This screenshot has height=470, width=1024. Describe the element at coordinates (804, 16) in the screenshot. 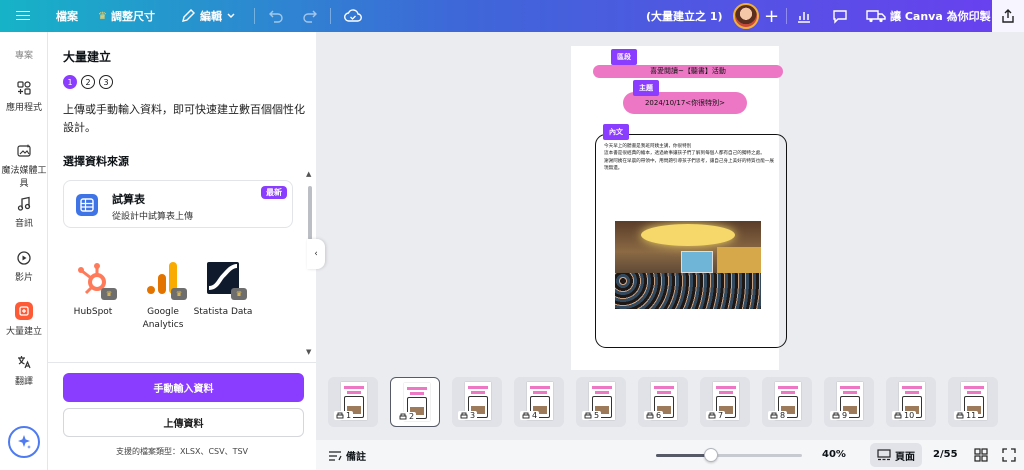

I see `insights-chart-icon` at that location.